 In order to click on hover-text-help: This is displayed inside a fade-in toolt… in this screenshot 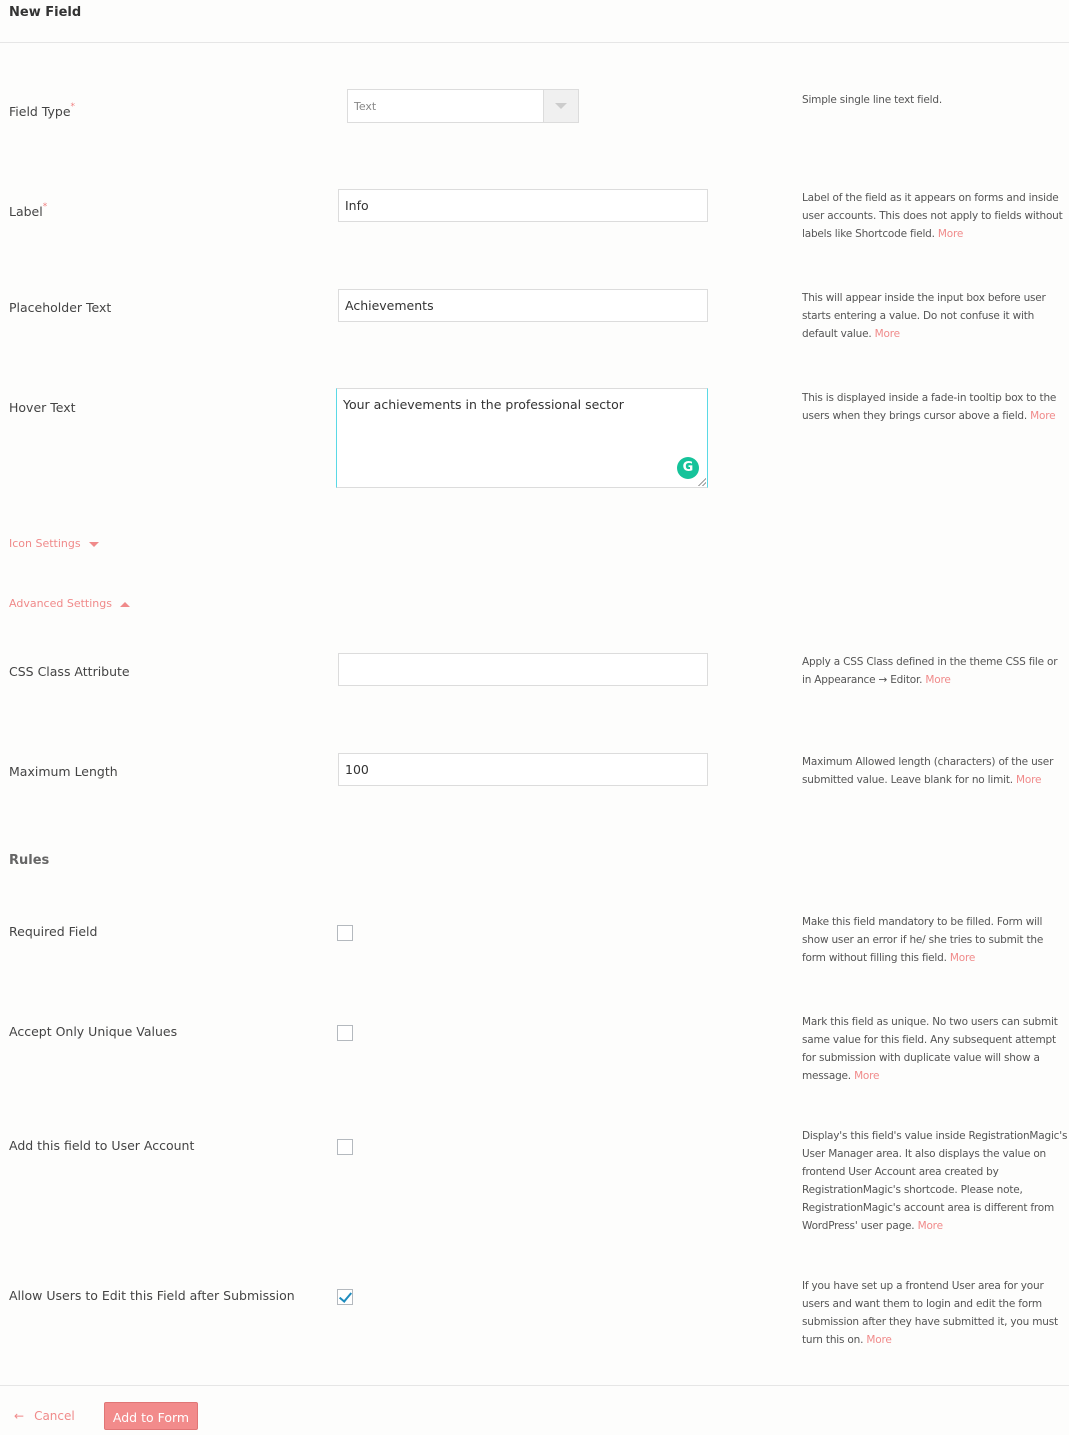, I will do `click(935, 407)`.